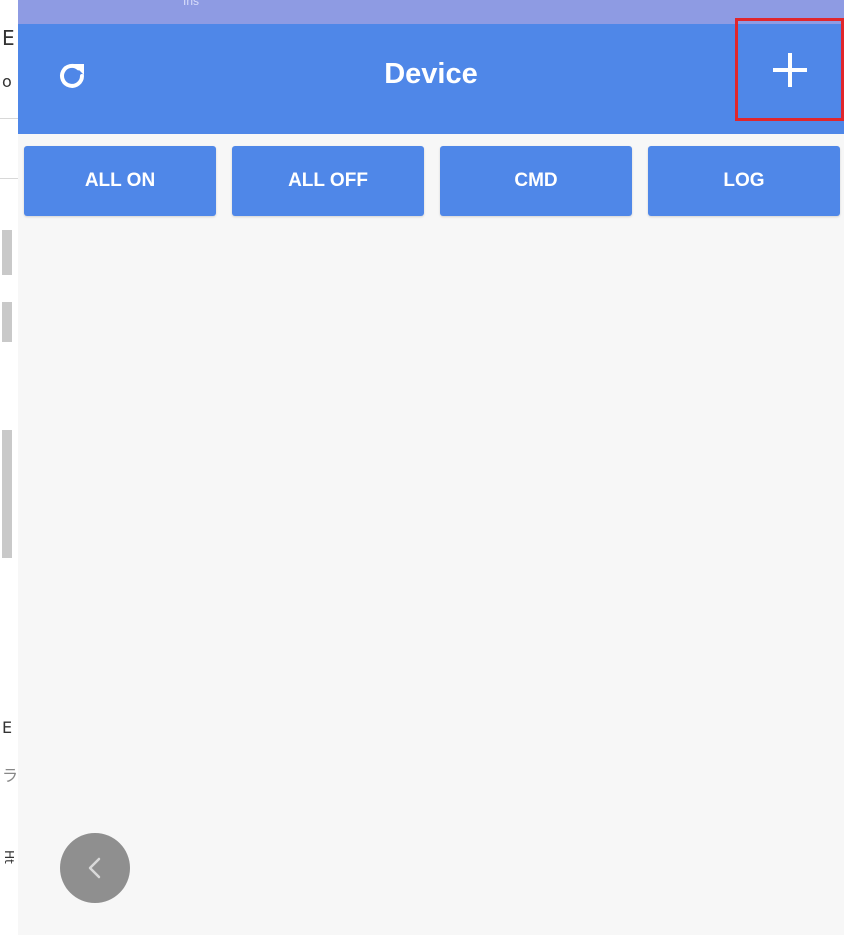  I want to click on add-device-button, so click(789, 69).